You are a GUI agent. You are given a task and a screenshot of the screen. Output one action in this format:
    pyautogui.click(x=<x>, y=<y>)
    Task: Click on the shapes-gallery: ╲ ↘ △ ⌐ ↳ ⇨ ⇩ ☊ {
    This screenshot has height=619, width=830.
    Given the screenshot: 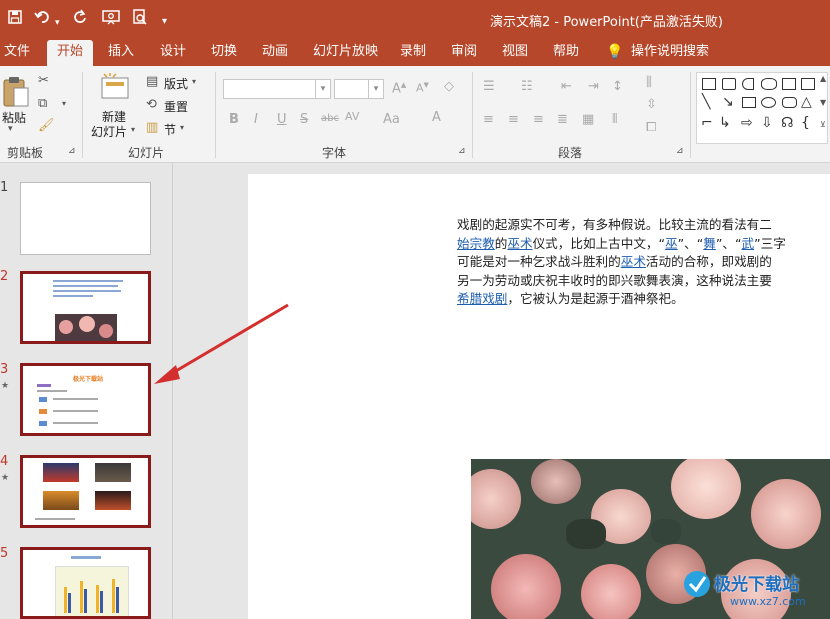 What is the action you would take?
    pyautogui.click(x=762, y=108)
    